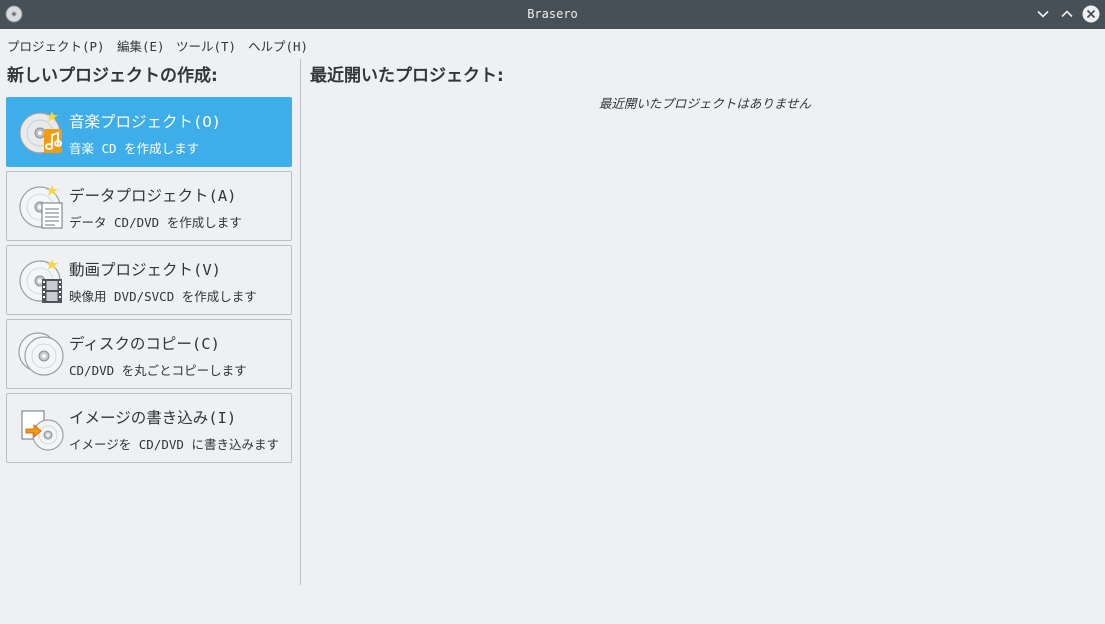 The image size is (1105, 624). What do you see at coordinates (153, 196) in the screenshot?
I see `data-project-title: データプロジェクト(A)` at bounding box center [153, 196].